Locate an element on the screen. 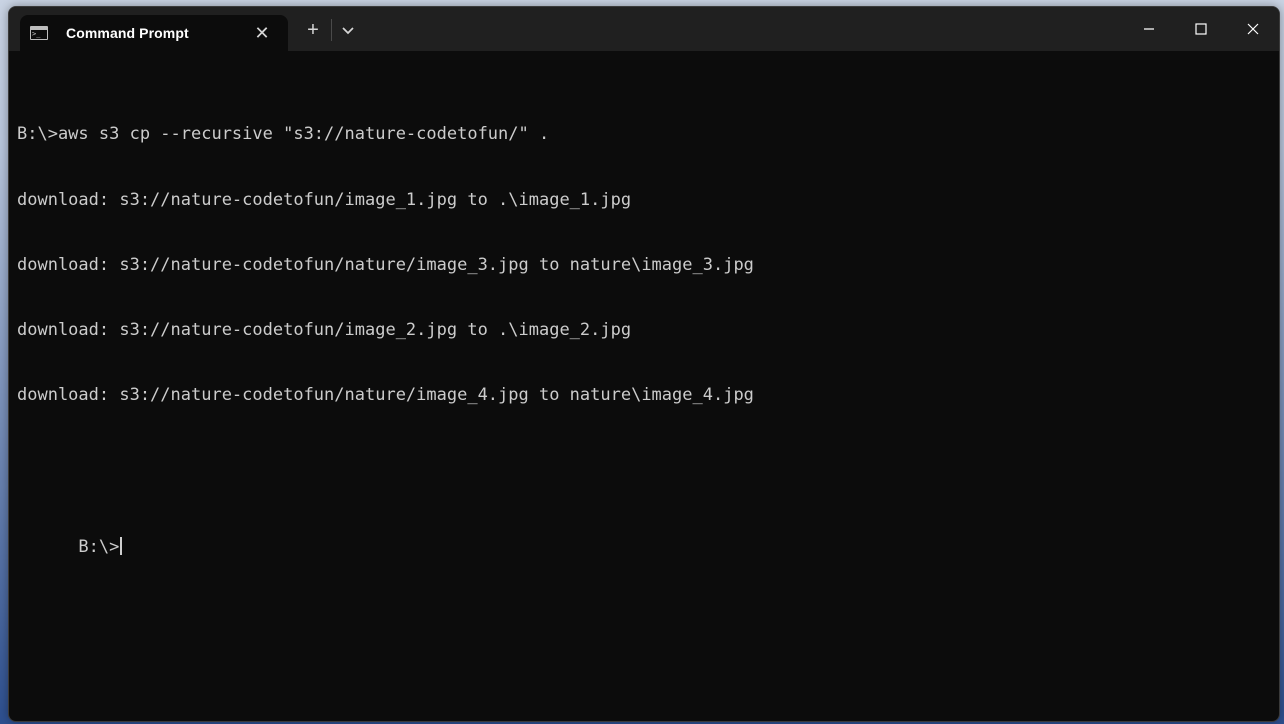 The image size is (1284, 724). minimize-icon is located at coordinates (1149, 29).